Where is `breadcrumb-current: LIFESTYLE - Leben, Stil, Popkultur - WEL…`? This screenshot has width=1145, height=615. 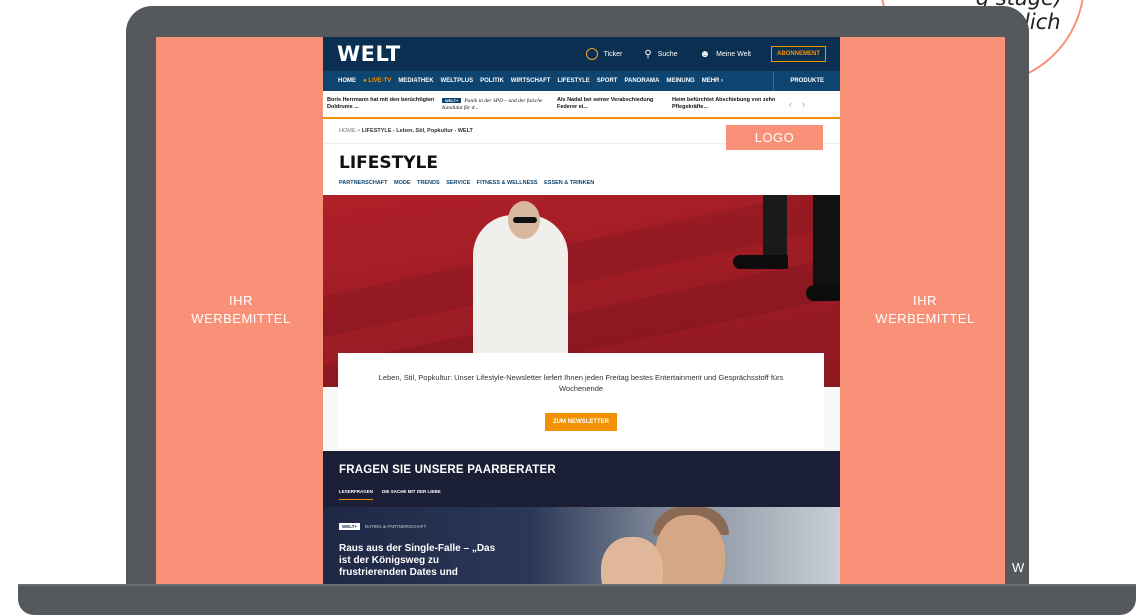 breadcrumb-current: LIFESTYLE - Leben, Stil, Popkultur - WEL… is located at coordinates (417, 131).